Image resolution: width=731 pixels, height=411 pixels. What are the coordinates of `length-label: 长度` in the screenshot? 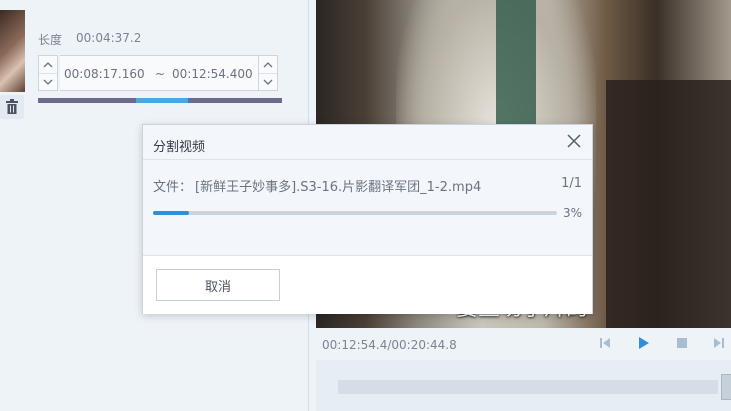 It's located at (50, 40).